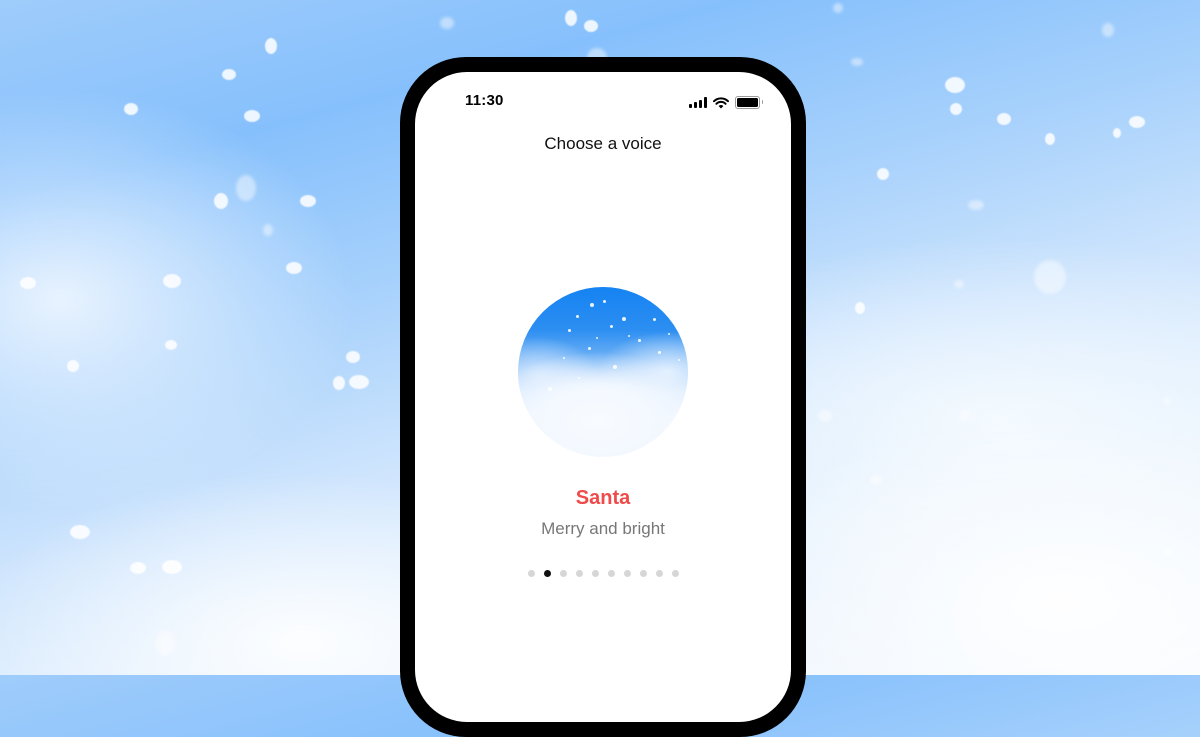 Image resolution: width=1200 pixels, height=737 pixels. What do you see at coordinates (603, 573) in the screenshot?
I see `page-indicator` at bounding box center [603, 573].